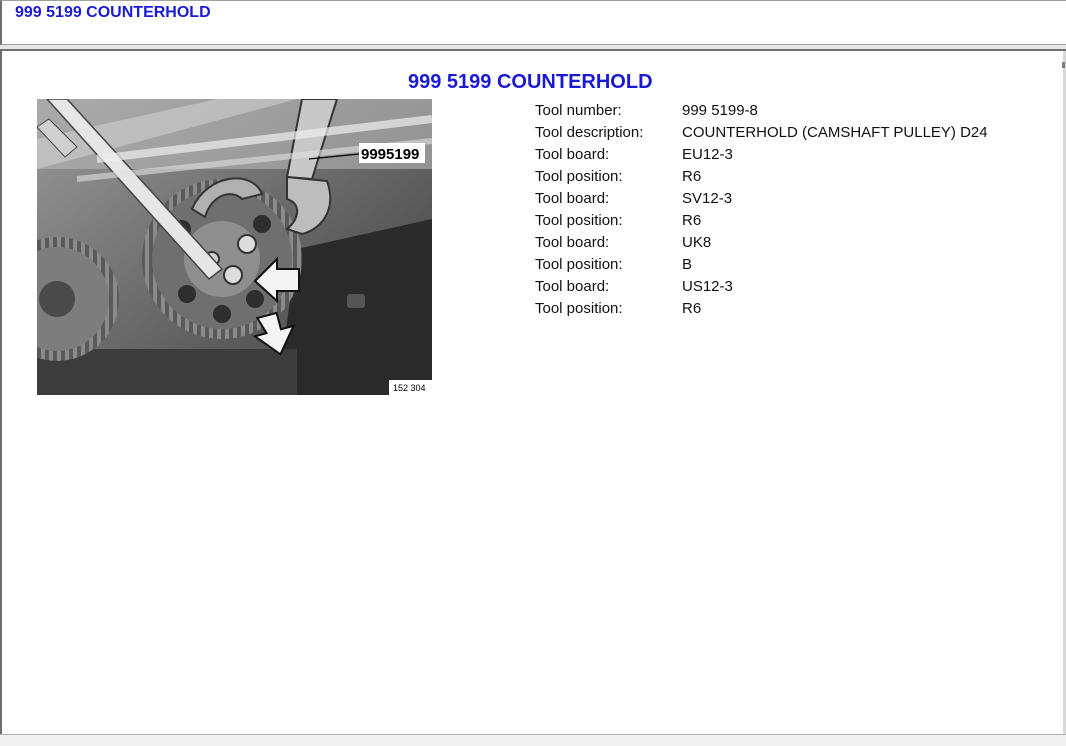  I want to click on info-value: UK8, so click(697, 242).